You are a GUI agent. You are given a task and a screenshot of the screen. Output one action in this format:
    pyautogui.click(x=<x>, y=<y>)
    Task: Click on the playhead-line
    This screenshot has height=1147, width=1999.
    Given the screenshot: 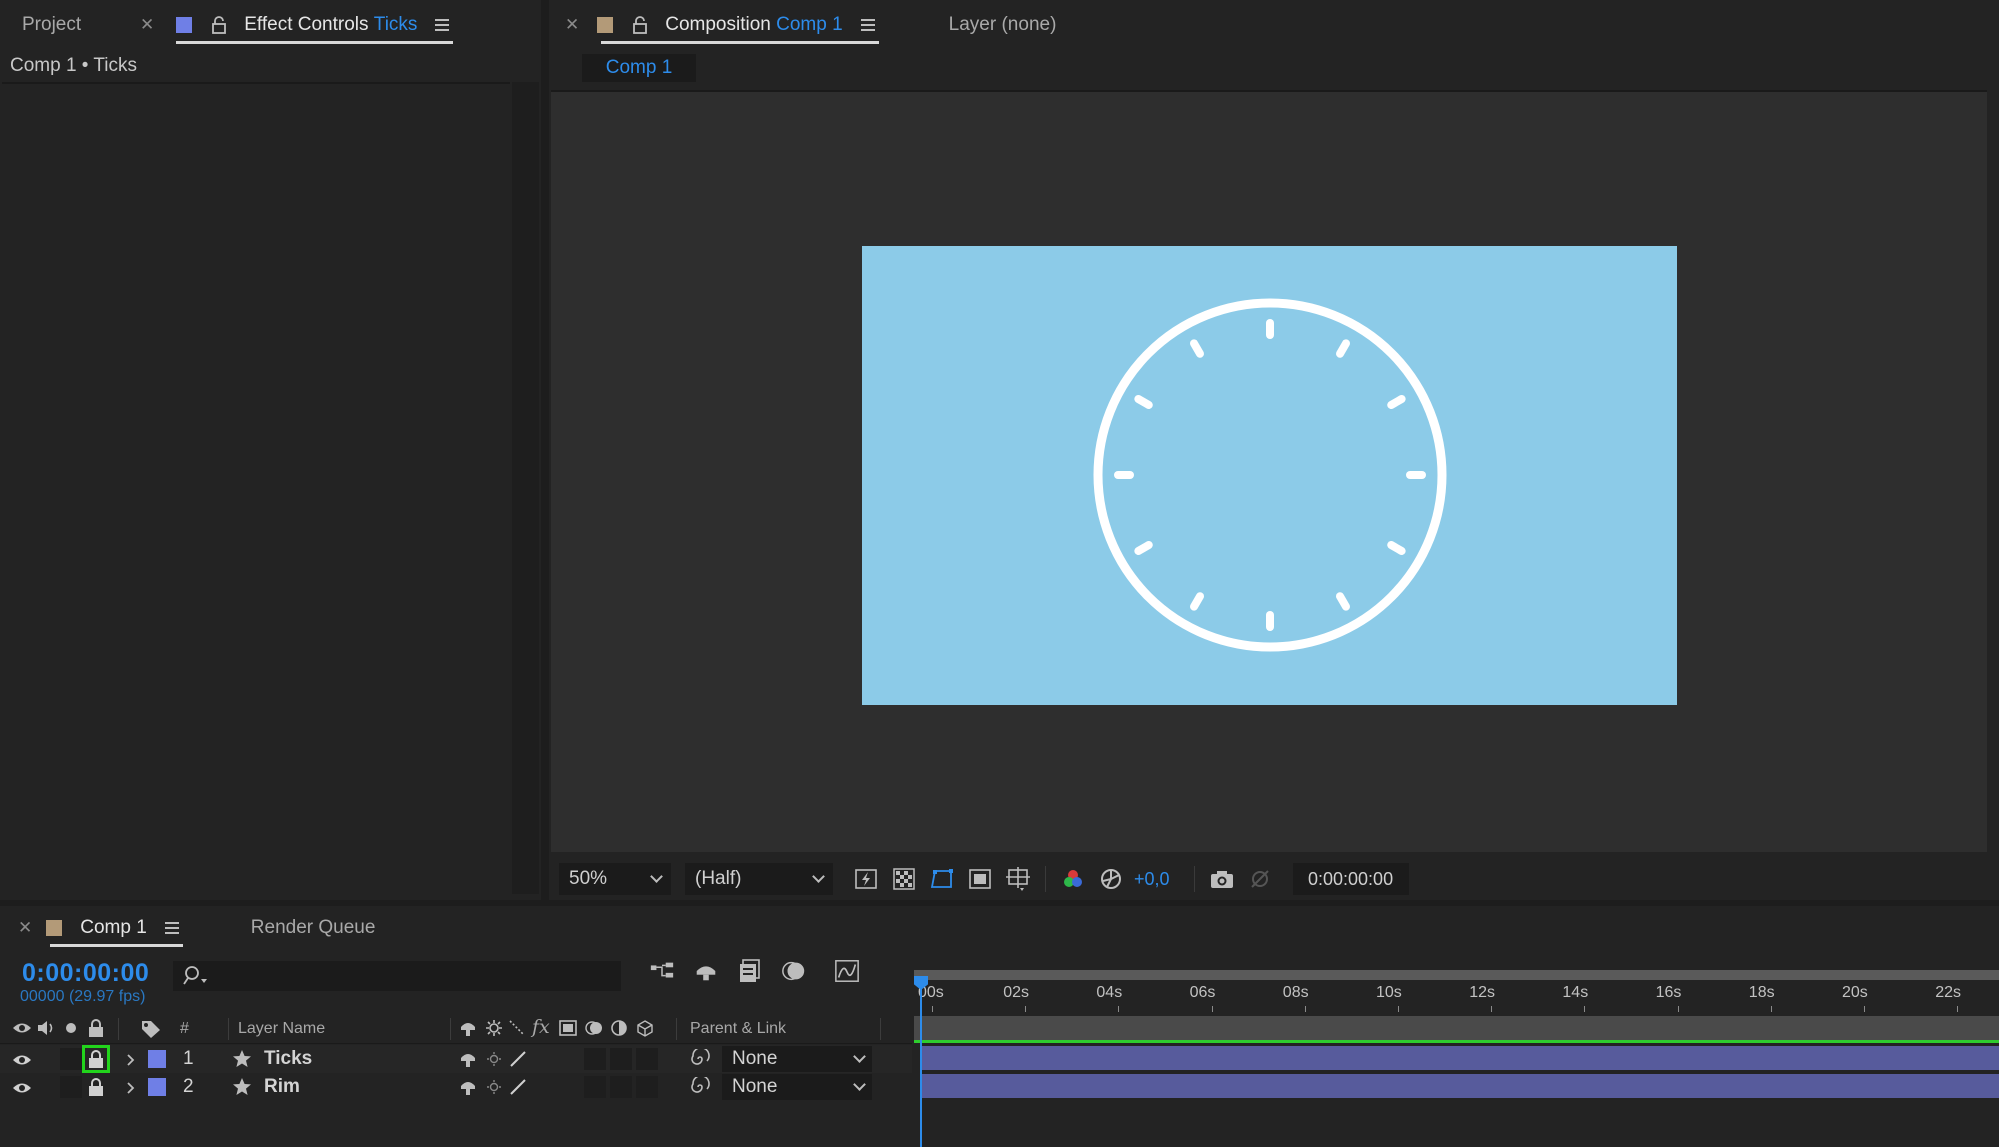 What is the action you would take?
    pyautogui.click(x=921, y=1063)
    